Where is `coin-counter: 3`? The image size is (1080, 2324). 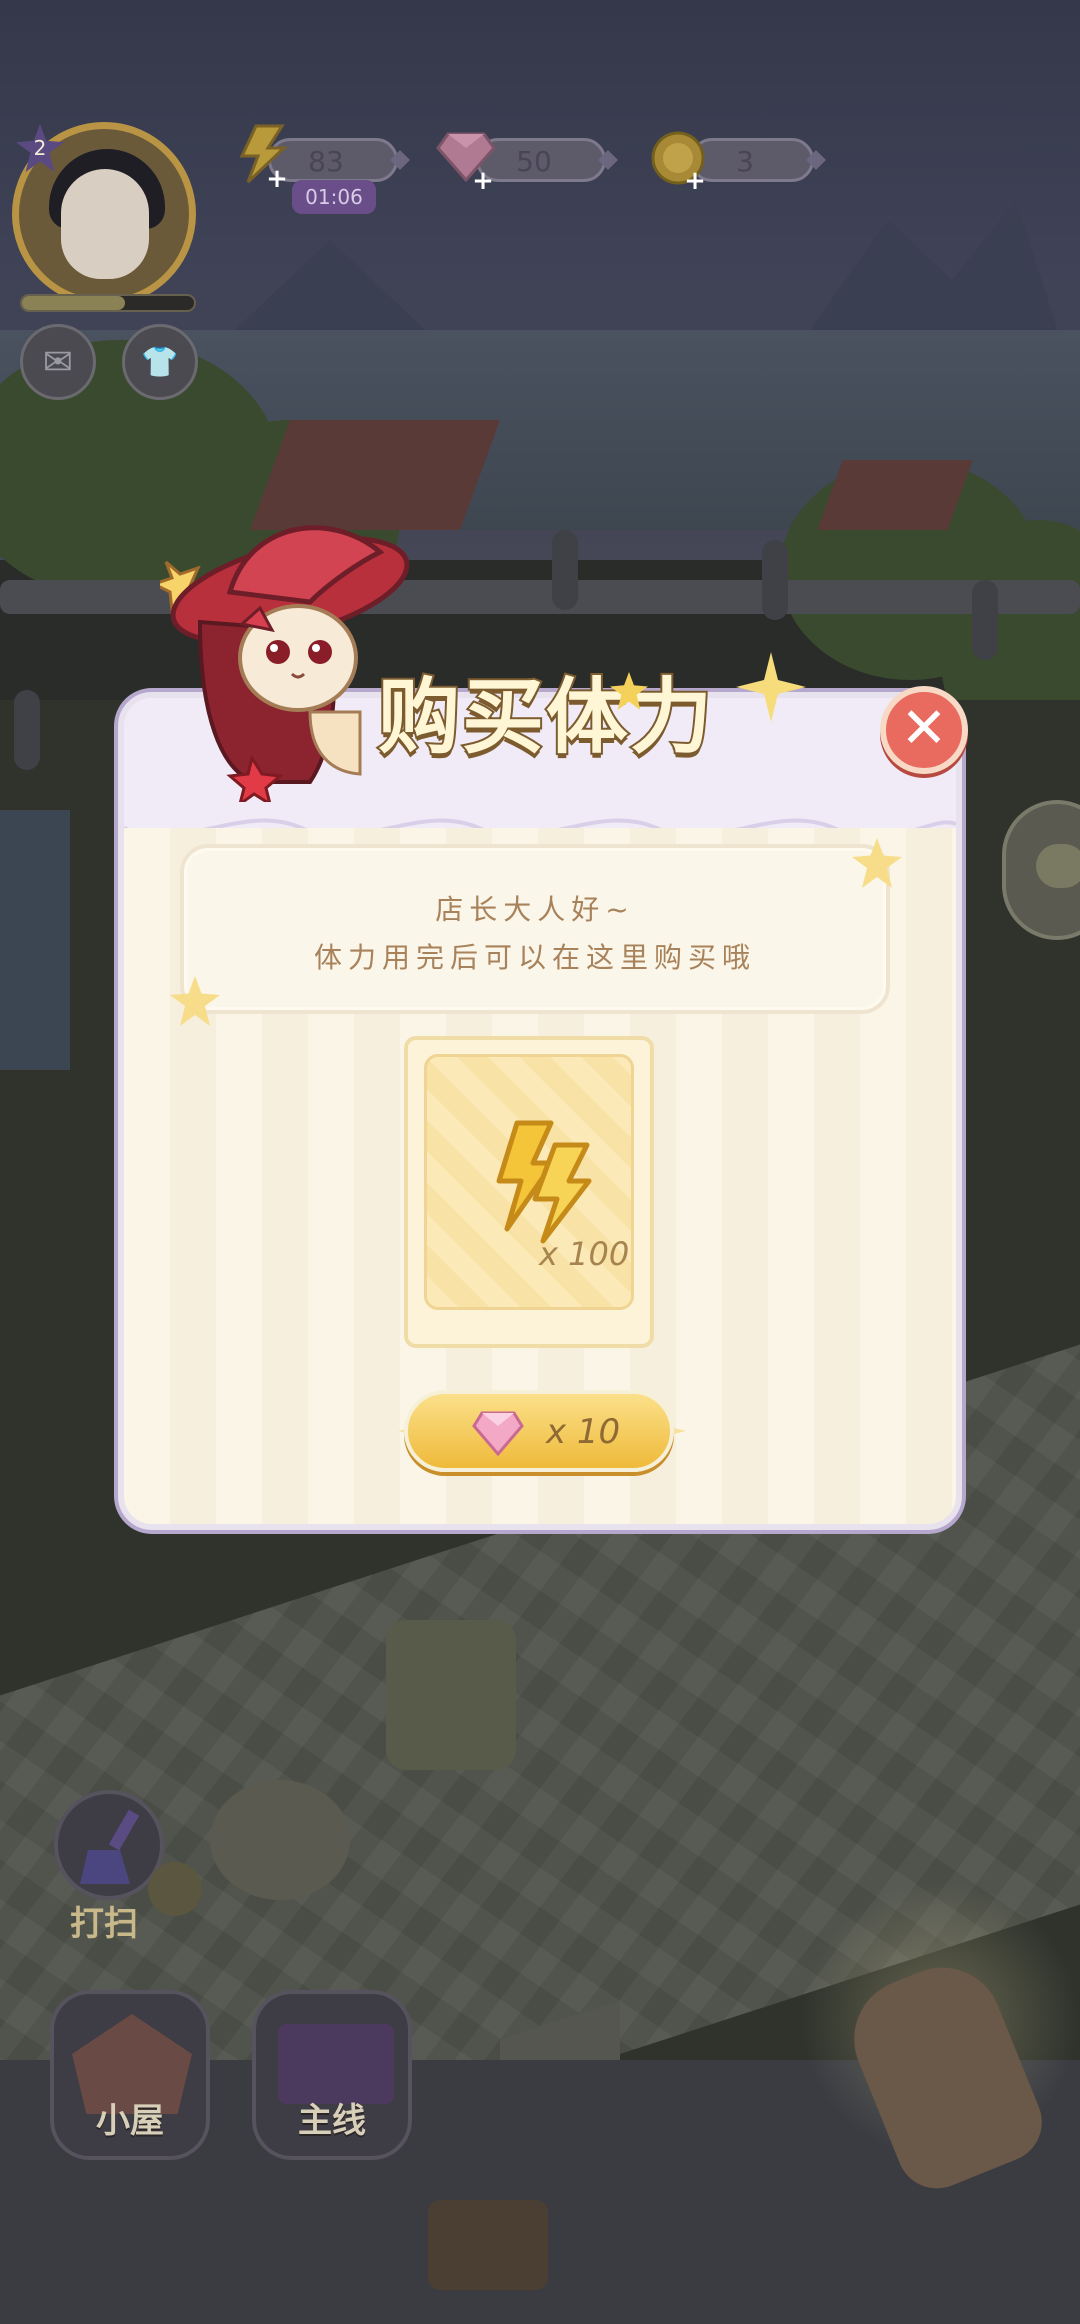 coin-counter: 3 is located at coordinates (758, 160).